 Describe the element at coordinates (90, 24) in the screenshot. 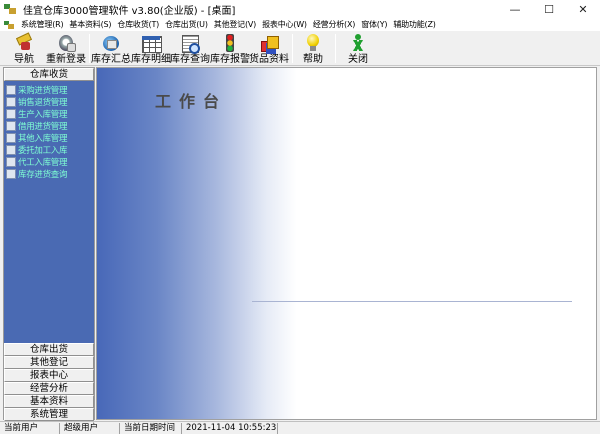

I see `menu-basic-data: 基本资料(S)` at that location.